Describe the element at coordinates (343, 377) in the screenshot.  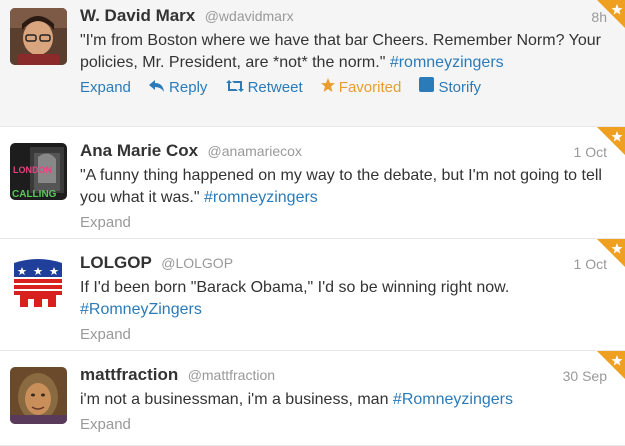
I see `tweet-header: mattfraction @mattfraction 30 Sep` at that location.